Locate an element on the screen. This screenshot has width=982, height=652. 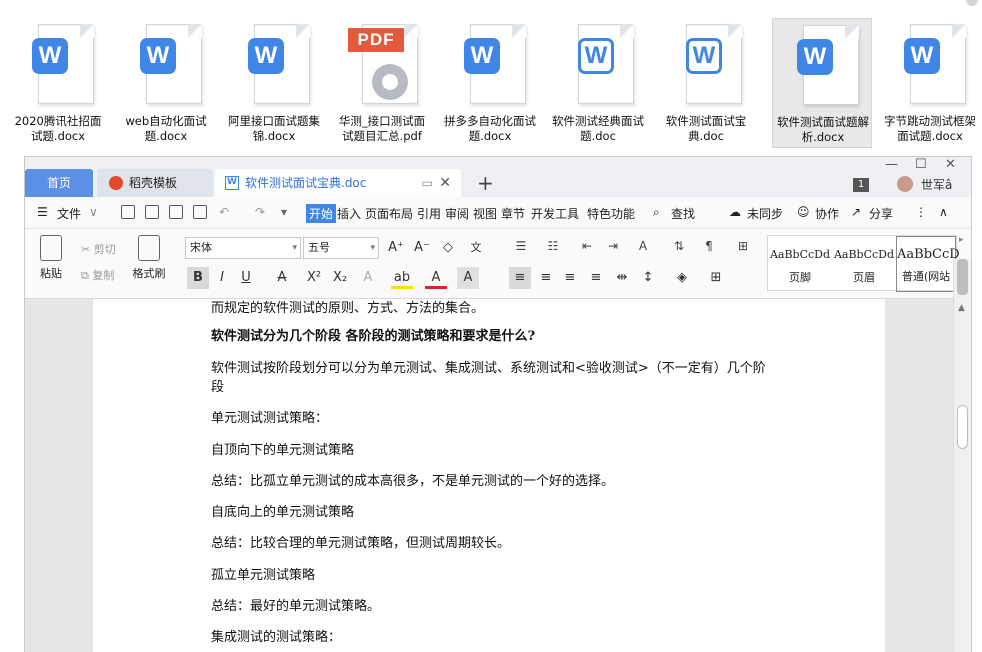
char-shading-icon: A is located at coordinates (468, 278).